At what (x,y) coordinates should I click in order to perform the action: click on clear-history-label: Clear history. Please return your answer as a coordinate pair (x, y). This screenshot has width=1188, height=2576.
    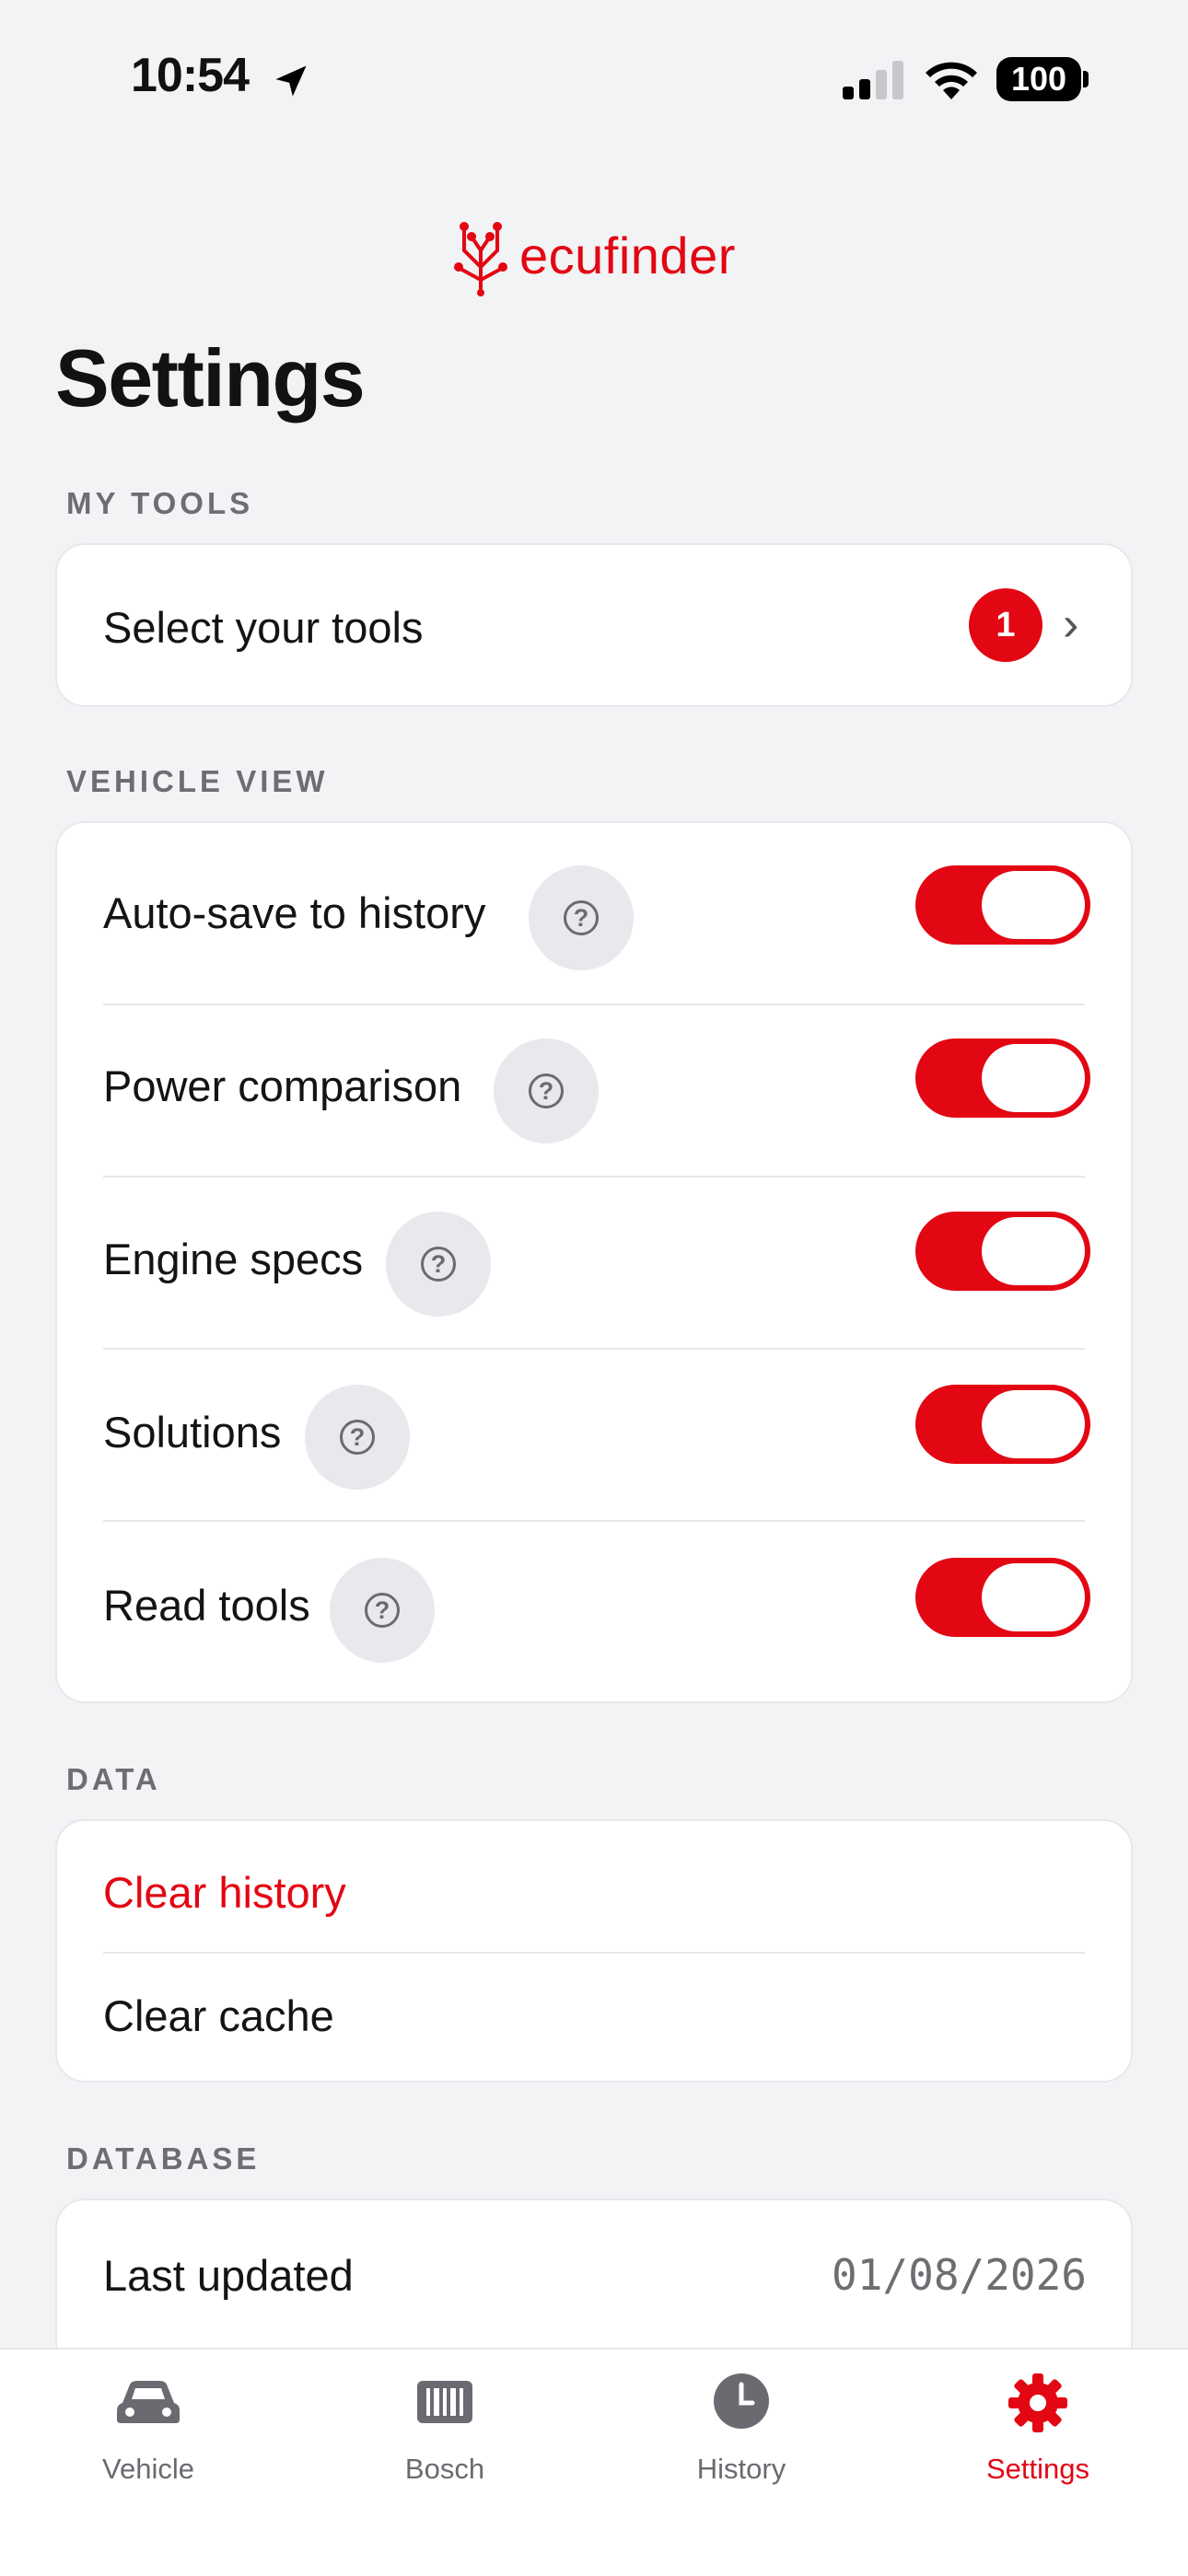
    Looking at the image, I should click on (224, 1892).